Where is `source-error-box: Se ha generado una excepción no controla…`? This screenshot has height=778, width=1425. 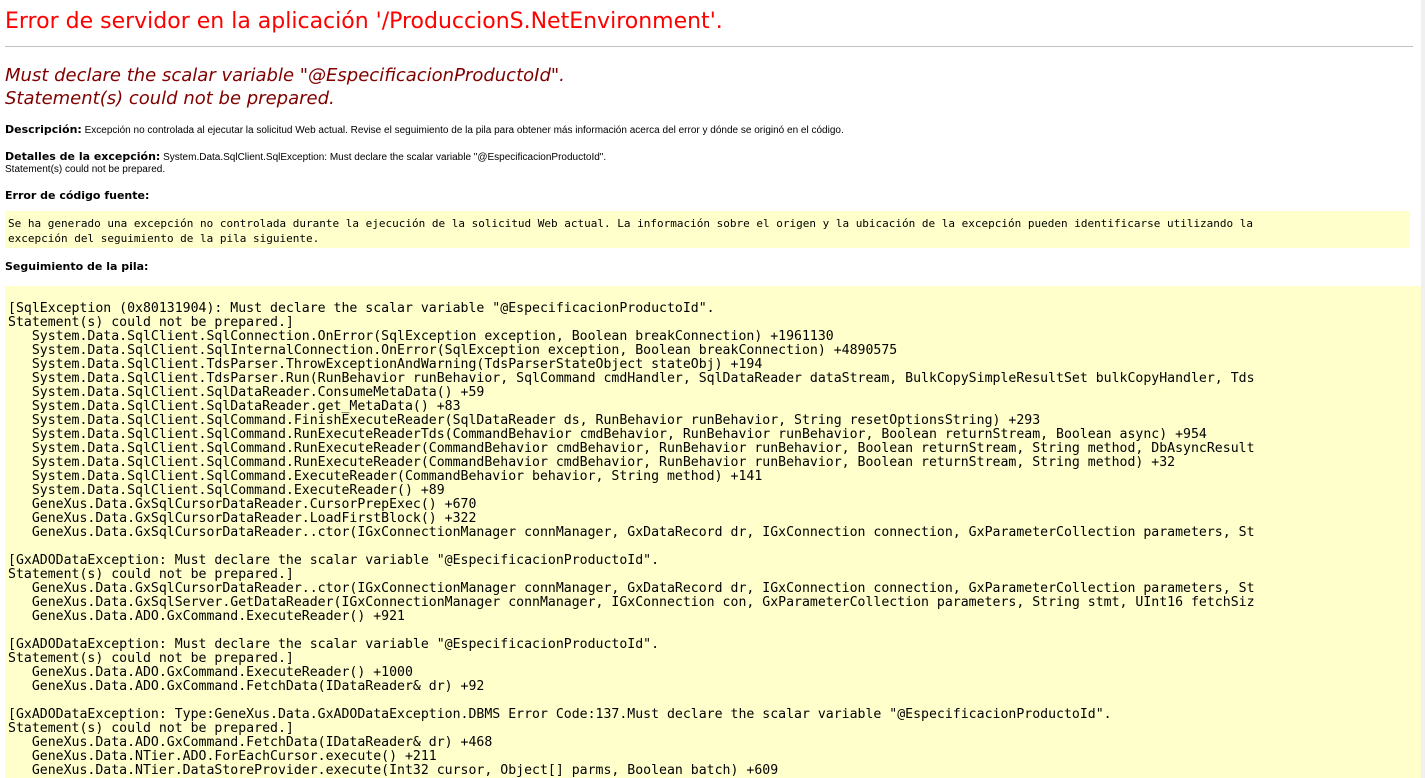
source-error-box: Se ha generado una excepción no controla… is located at coordinates (707, 229).